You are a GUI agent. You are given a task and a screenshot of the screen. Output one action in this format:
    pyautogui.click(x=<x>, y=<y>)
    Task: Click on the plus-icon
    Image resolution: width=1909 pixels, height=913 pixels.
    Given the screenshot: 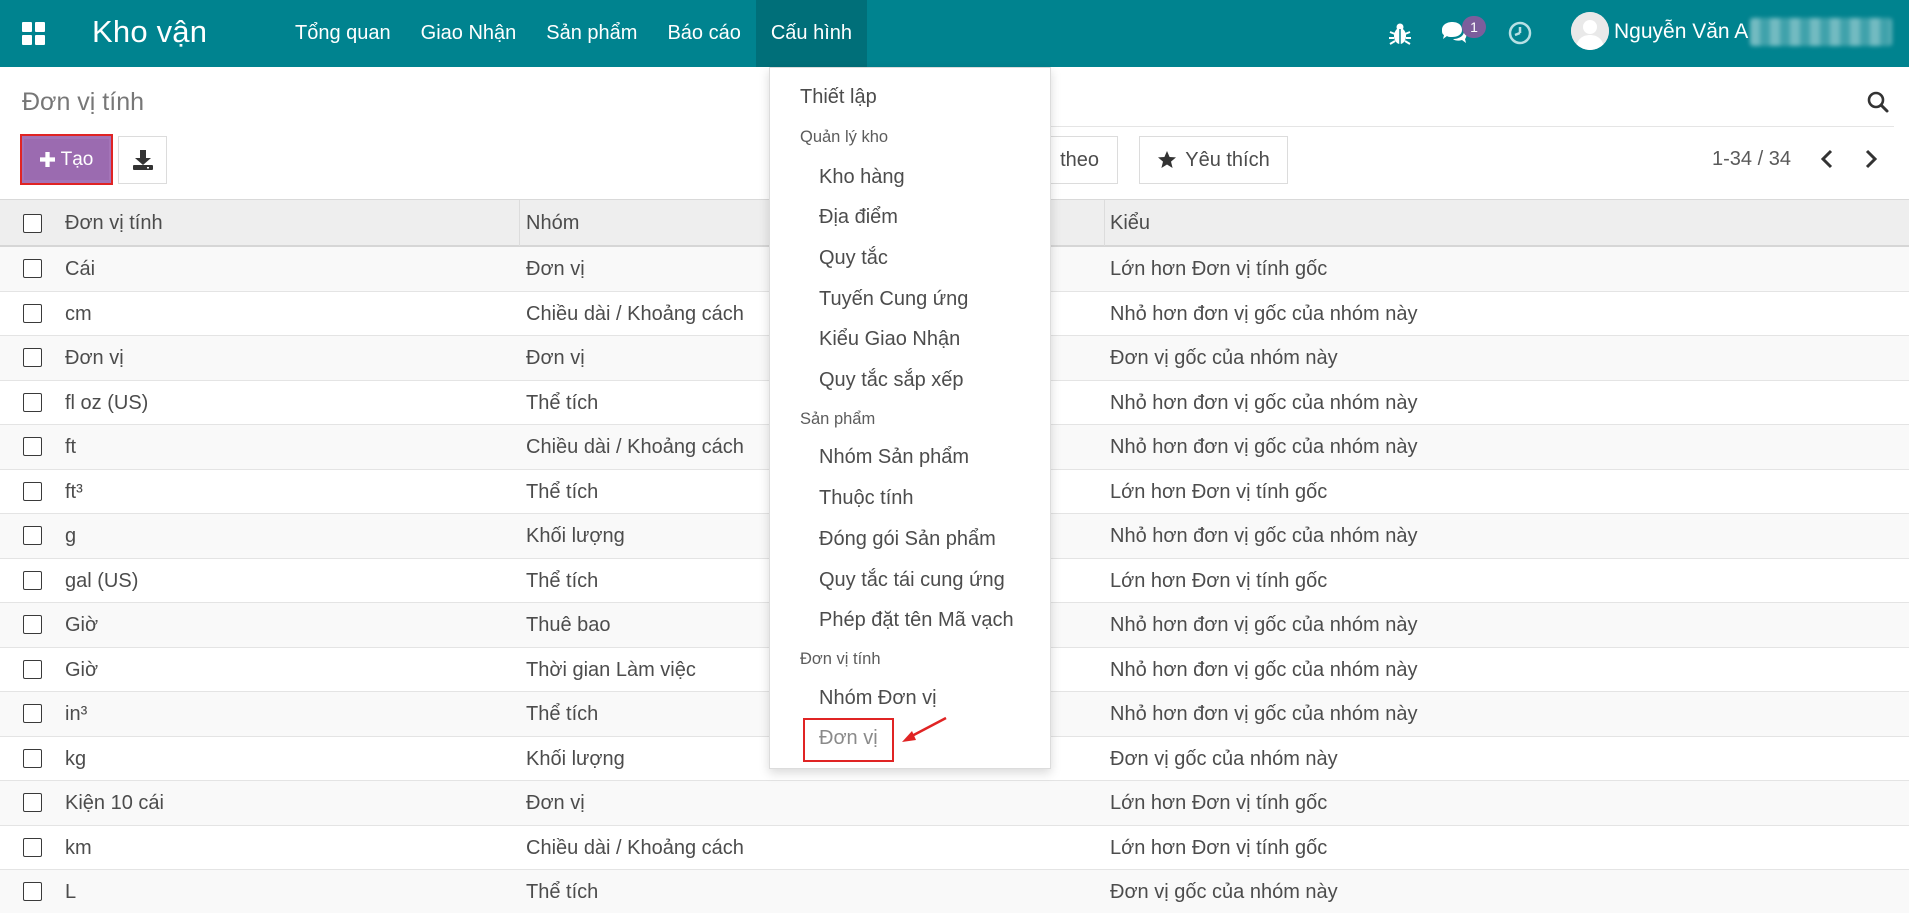 What is the action you would take?
    pyautogui.click(x=47, y=159)
    